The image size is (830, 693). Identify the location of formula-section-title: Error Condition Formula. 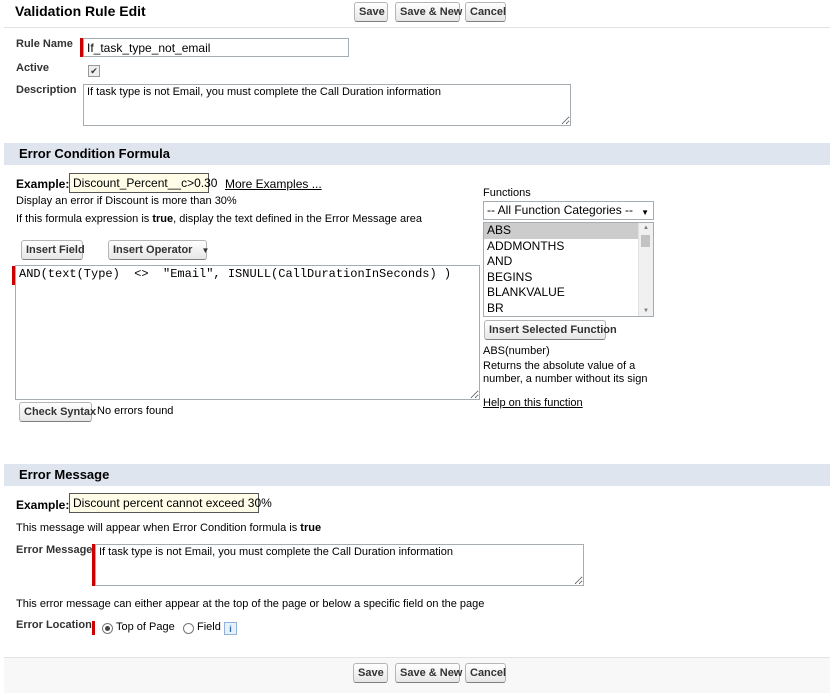
(94, 153).